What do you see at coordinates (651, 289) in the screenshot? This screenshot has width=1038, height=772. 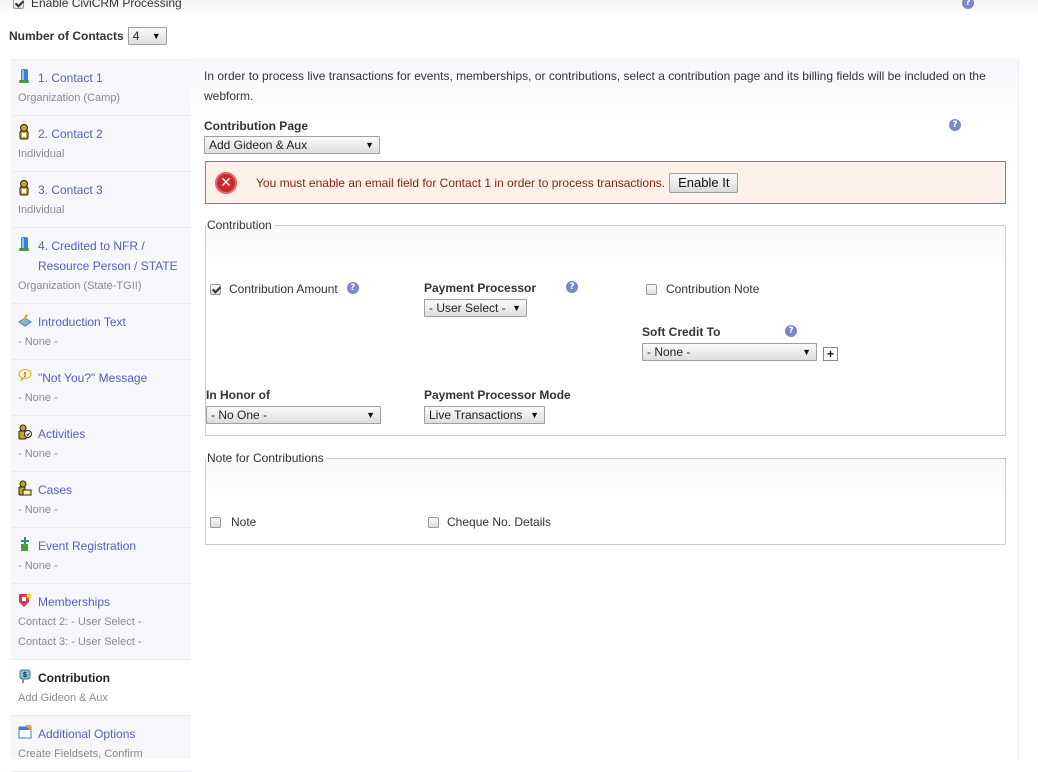 I see `contribution-note-checkbox` at bounding box center [651, 289].